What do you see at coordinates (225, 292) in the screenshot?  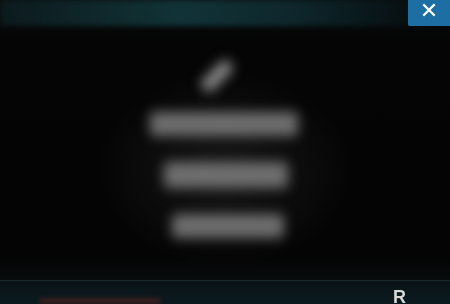 I see `bottom-bar: R` at bounding box center [225, 292].